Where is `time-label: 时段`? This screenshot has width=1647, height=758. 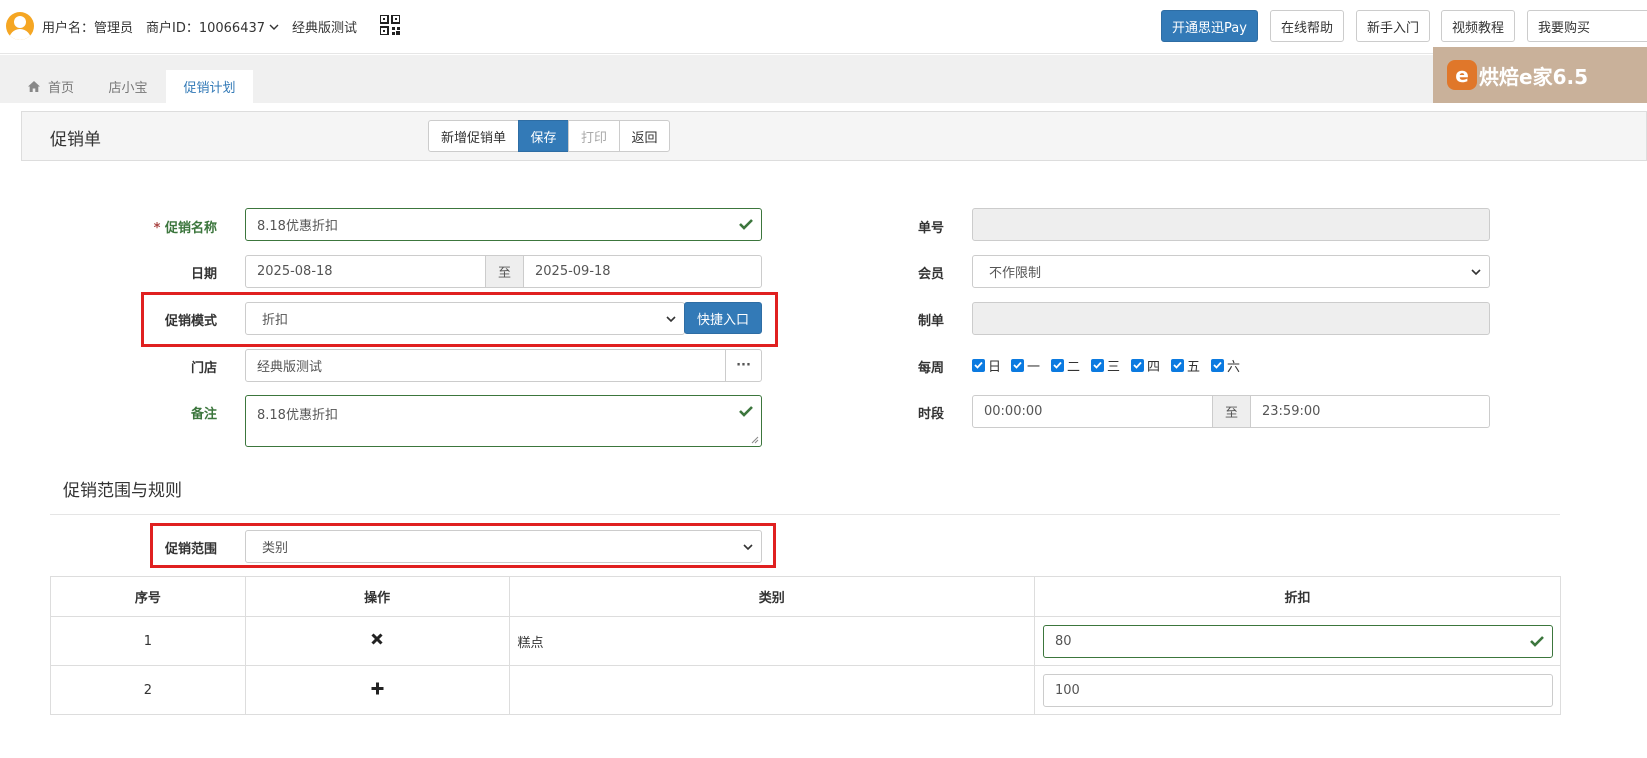
time-label: 时段 is located at coordinates (930, 414).